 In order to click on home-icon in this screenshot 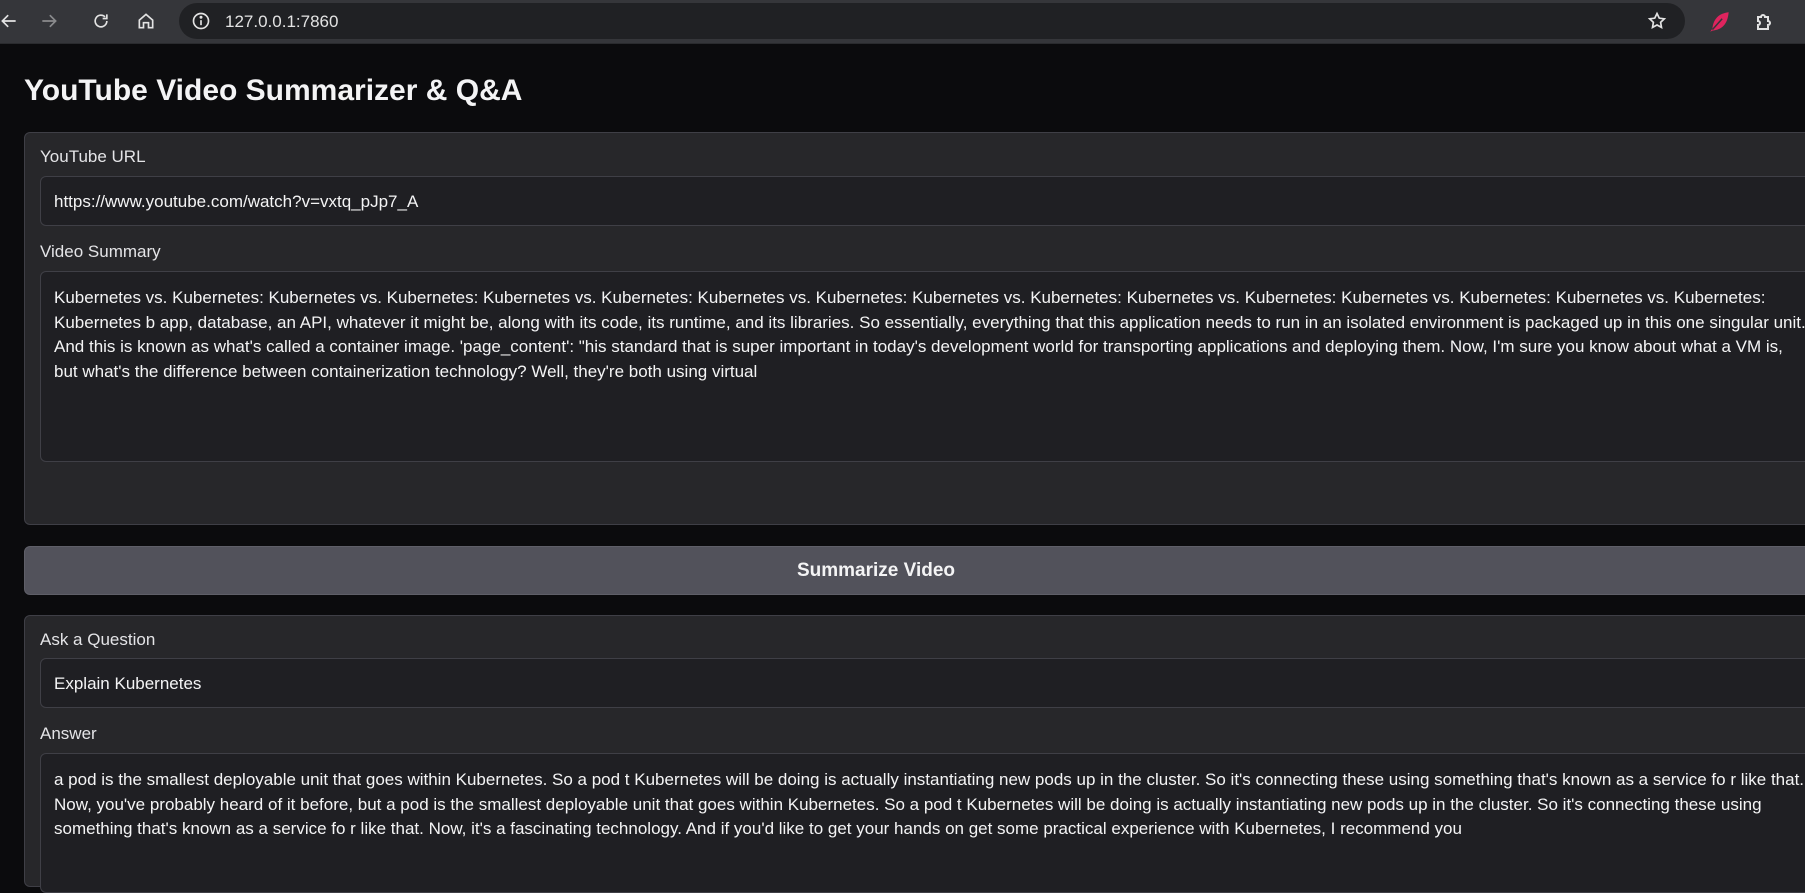, I will do `click(146, 21)`.